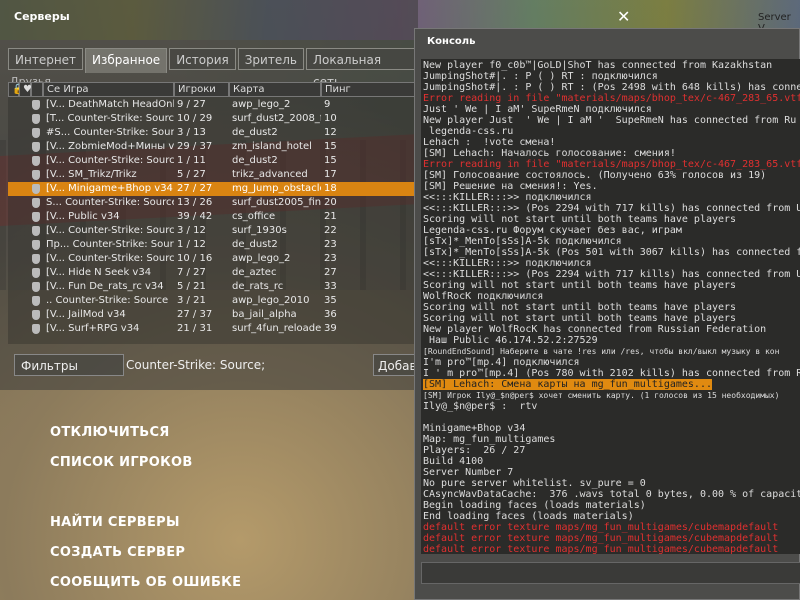 This screenshot has height=600, width=800. Describe the element at coordinates (110, 160) in the screenshot. I see `cell-name: [V... Counter-Strike: Source` at that location.